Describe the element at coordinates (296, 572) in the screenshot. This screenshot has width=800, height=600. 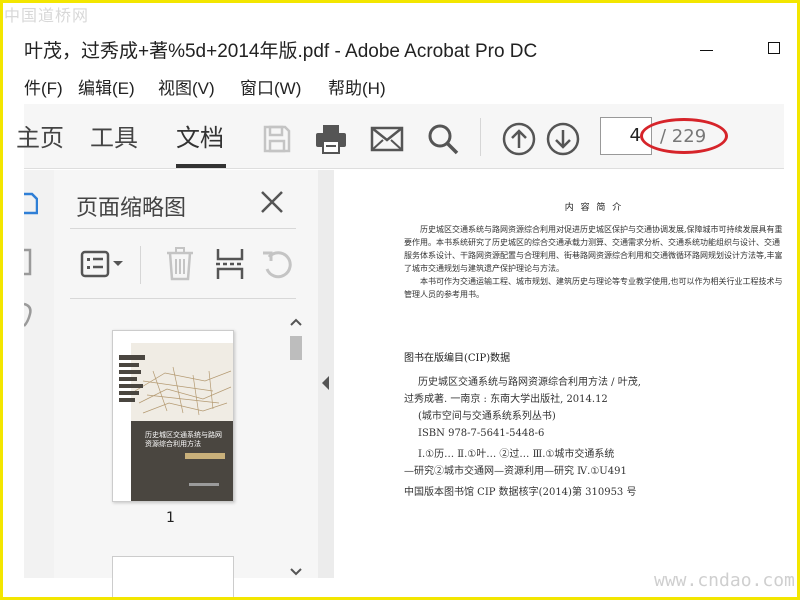
I see `scroll-down-icon` at that location.